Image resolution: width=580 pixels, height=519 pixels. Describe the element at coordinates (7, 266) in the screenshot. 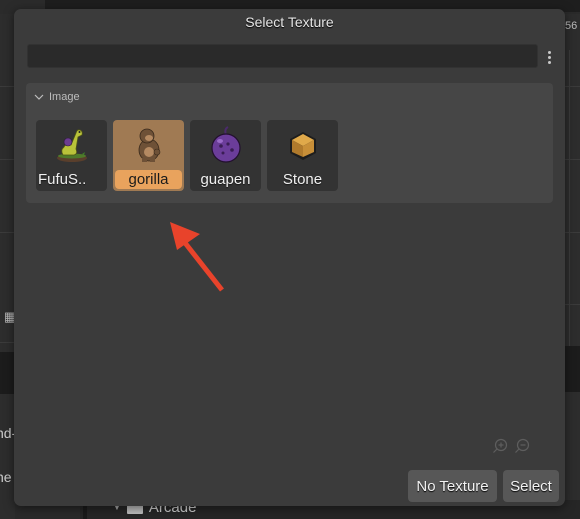

I see `background-left-panel` at that location.